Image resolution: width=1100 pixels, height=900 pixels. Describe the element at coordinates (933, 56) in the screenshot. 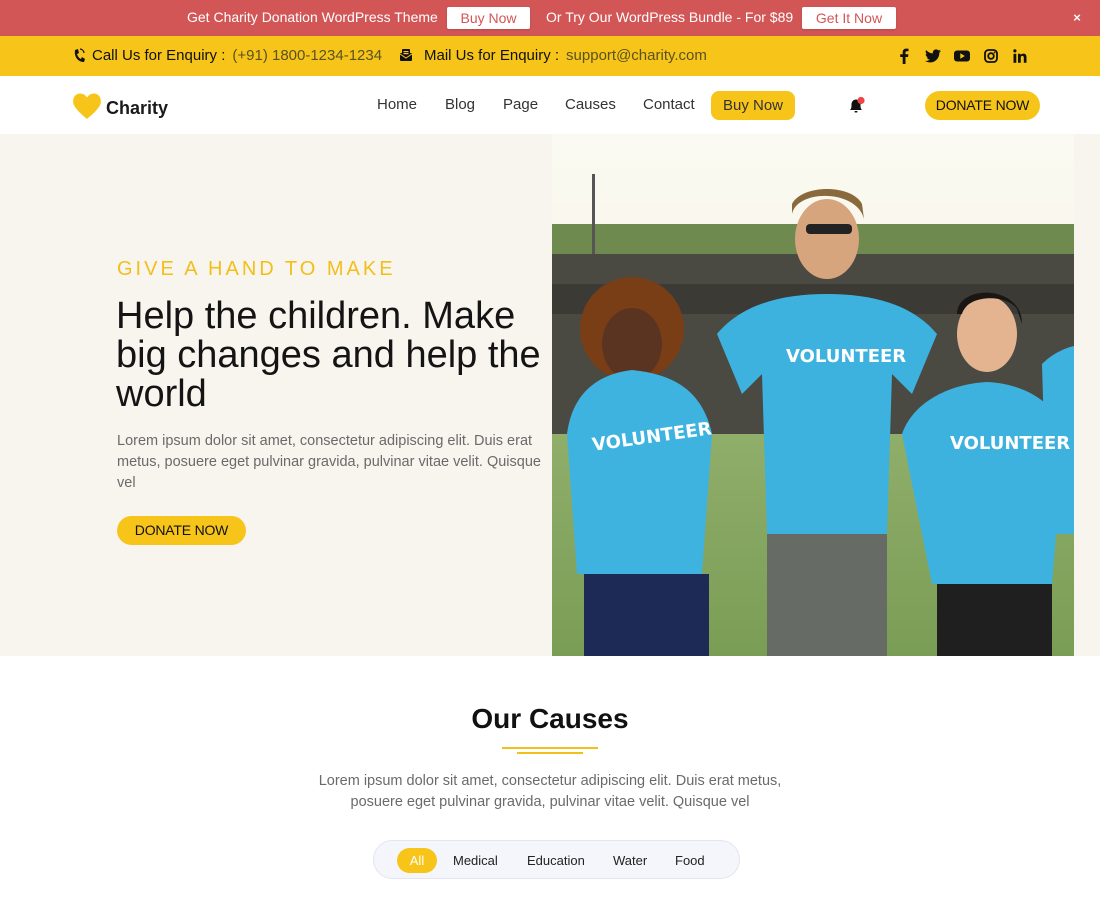

I see `twitter-icon` at that location.